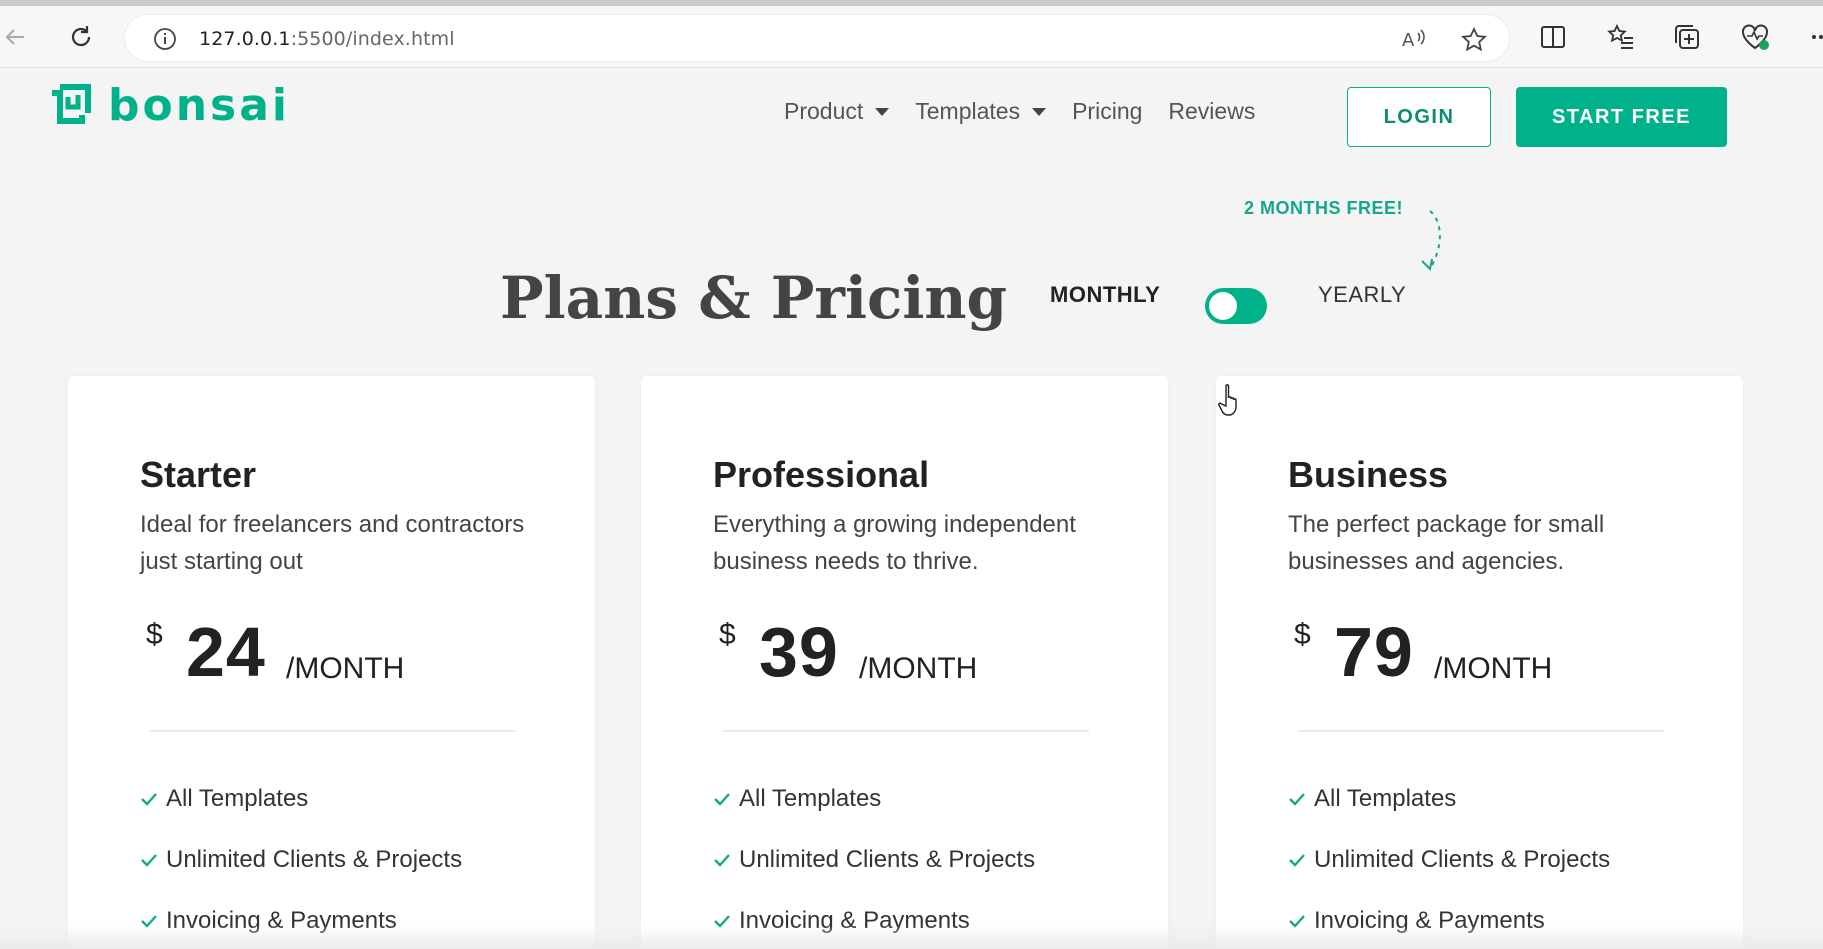  Describe the element at coordinates (799, 652) in the screenshot. I see `price-amount: 39` at that location.